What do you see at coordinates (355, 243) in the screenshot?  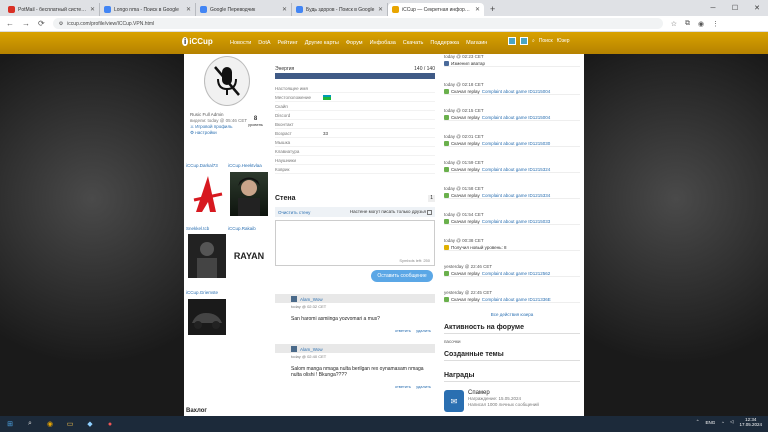 I see `wall-message-input: Symbols left: 250` at bounding box center [355, 243].